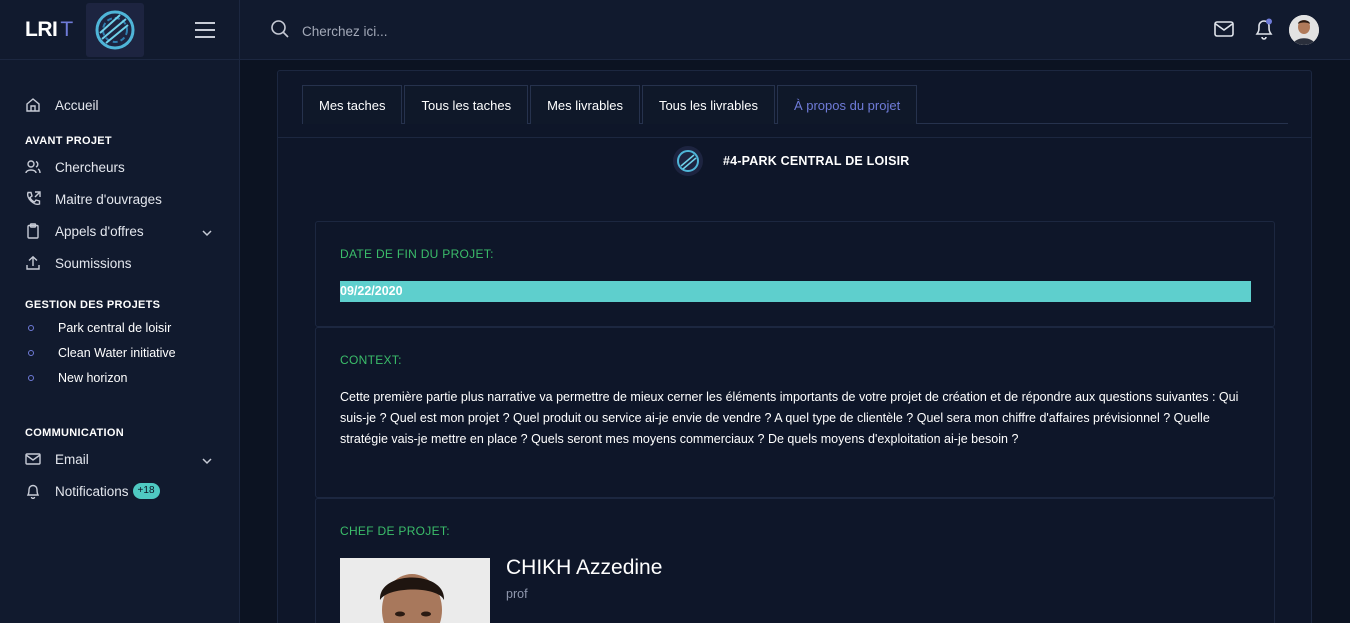  What do you see at coordinates (33, 263) in the screenshot?
I see `upload-icon` at bounding box center [33, 263].